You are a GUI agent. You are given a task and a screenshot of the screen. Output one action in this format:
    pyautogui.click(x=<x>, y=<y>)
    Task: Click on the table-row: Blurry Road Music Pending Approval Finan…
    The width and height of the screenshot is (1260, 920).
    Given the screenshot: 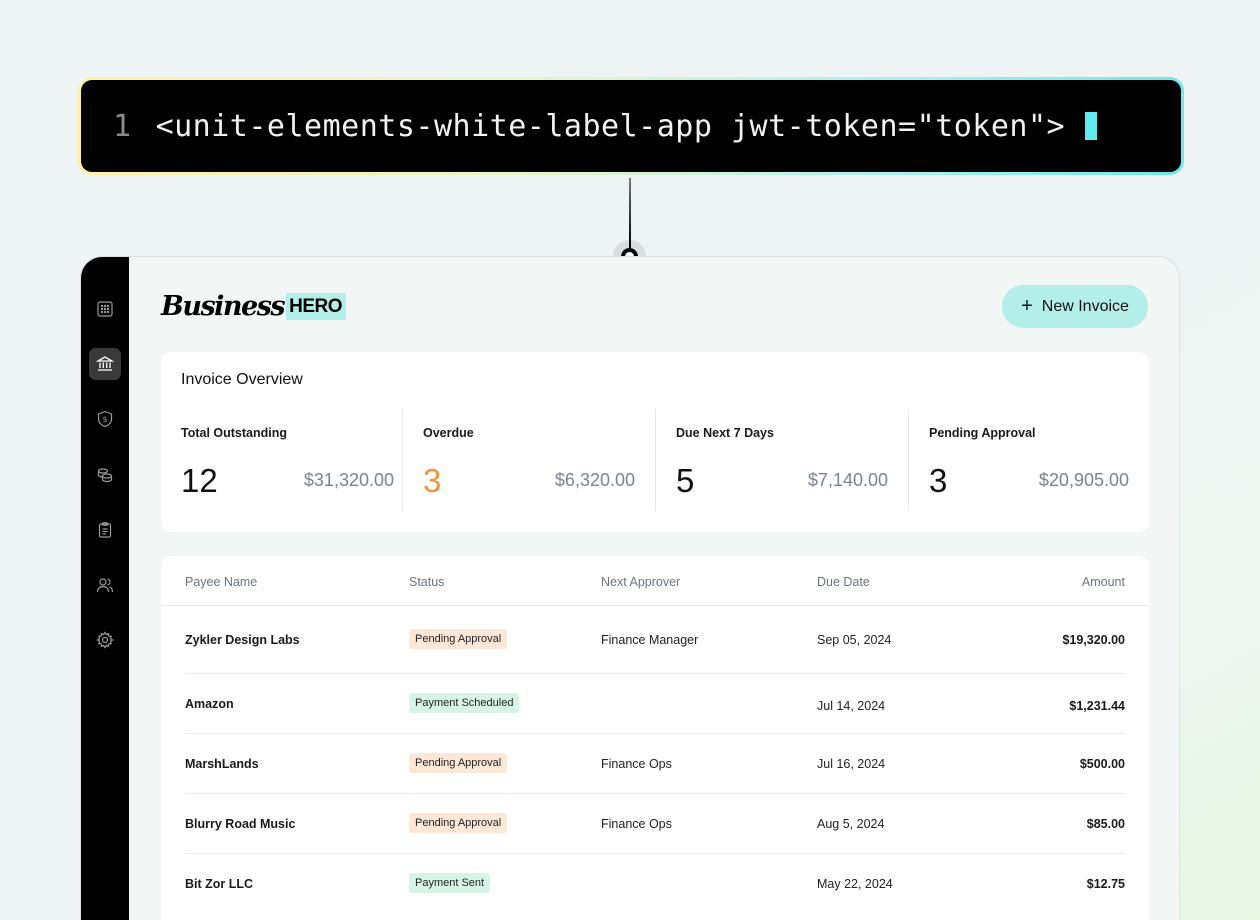 What is the action you would take?
    pyautogui.click(x=655, y=824)
    